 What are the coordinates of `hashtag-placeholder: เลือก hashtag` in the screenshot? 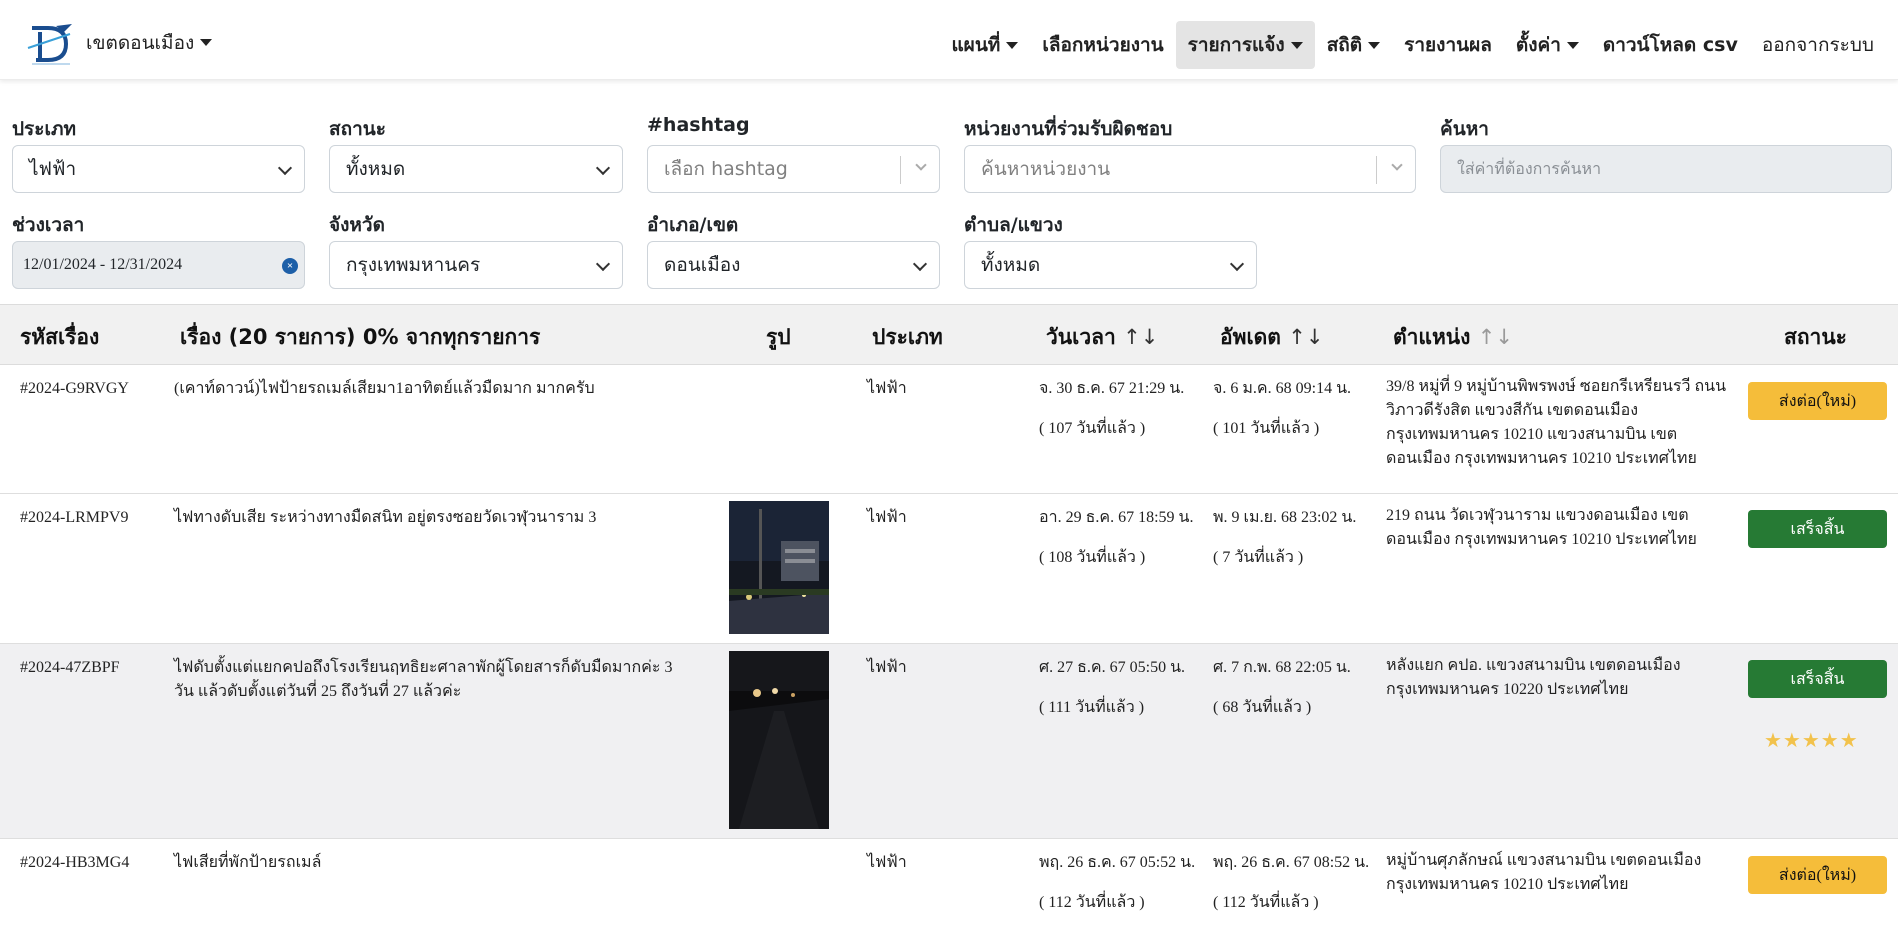 It's located at (726, 169).